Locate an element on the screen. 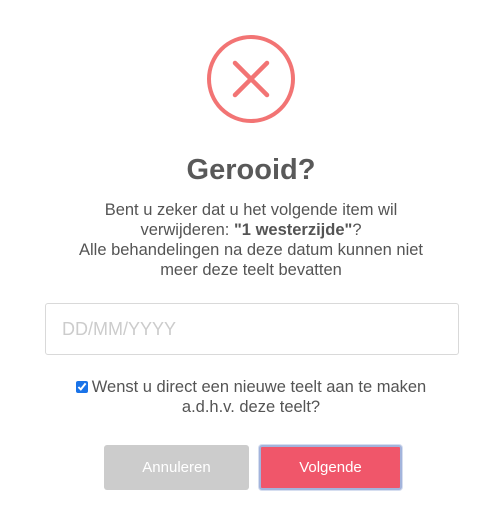 The image size is (502, 508). item-name: "1 westerzijde" is located at coordinates (293, 230).